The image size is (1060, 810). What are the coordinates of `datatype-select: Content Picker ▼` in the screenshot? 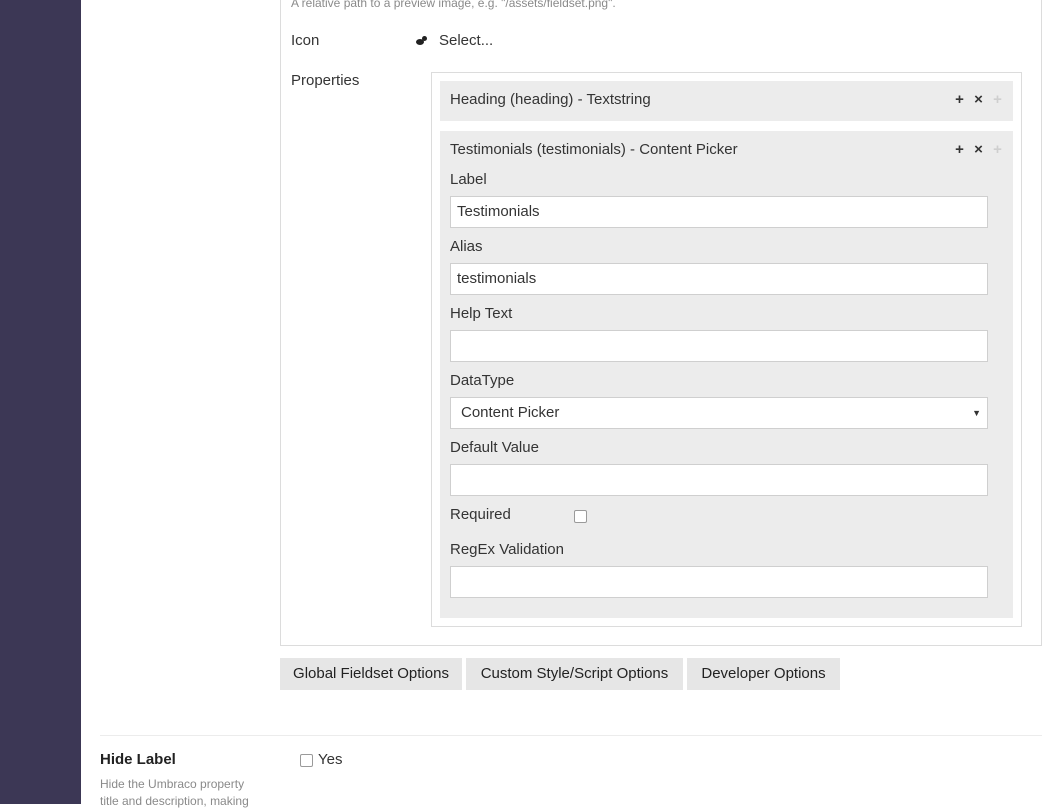 It's located at (719, 413).